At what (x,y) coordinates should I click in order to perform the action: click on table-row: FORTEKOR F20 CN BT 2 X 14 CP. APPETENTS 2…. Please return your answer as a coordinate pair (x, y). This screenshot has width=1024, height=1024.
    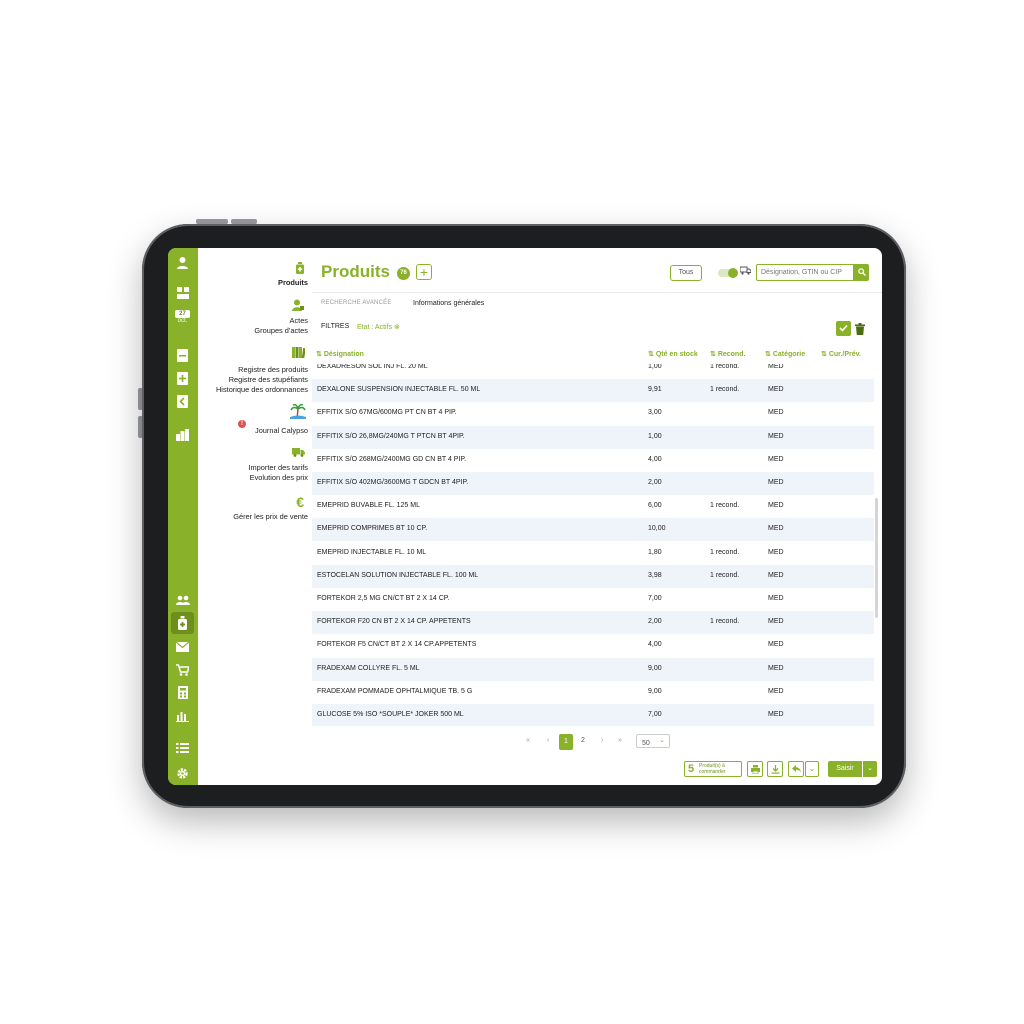
    Looking at the image, I should click on (593, 623).